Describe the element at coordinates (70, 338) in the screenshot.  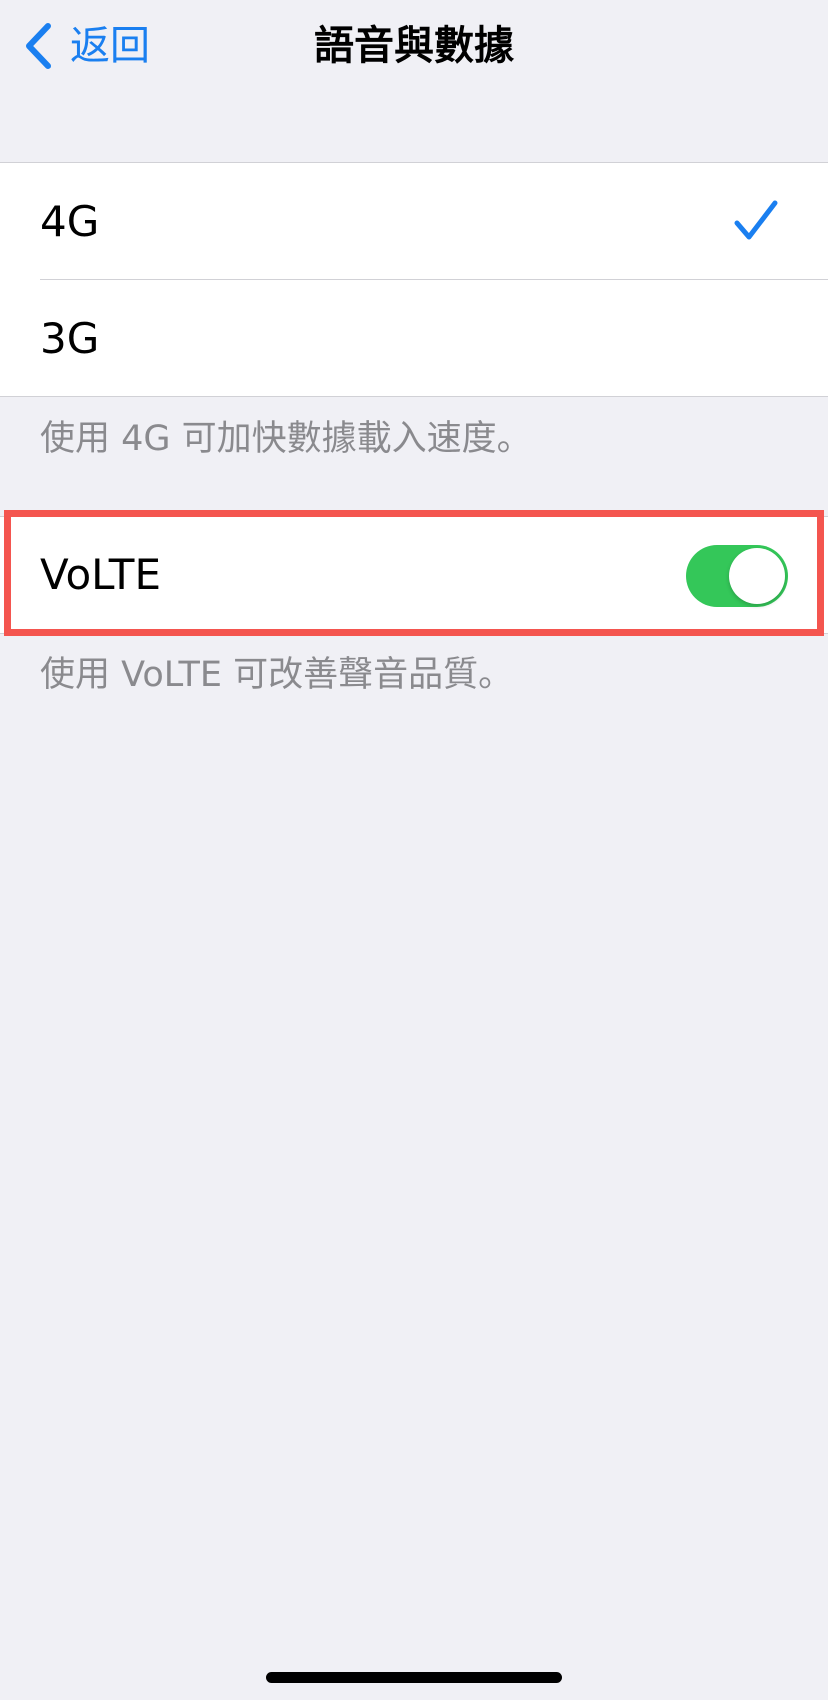
I see `network-option-label: 3G` at that location.